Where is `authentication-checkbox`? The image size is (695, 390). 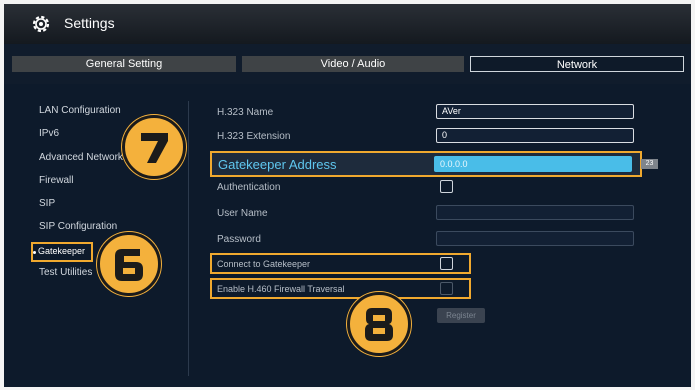 authentication-checkbox is located at coordinates (446, 186).